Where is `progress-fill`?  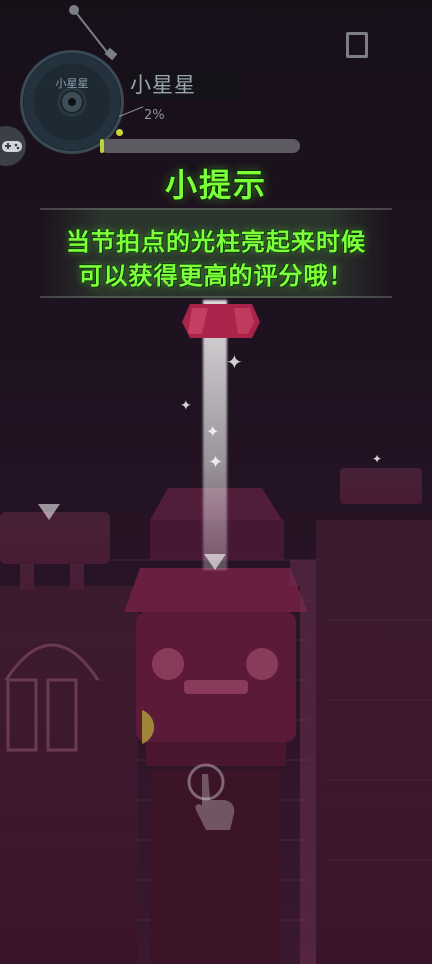 progress-fill is located at coordinates (102, 146).